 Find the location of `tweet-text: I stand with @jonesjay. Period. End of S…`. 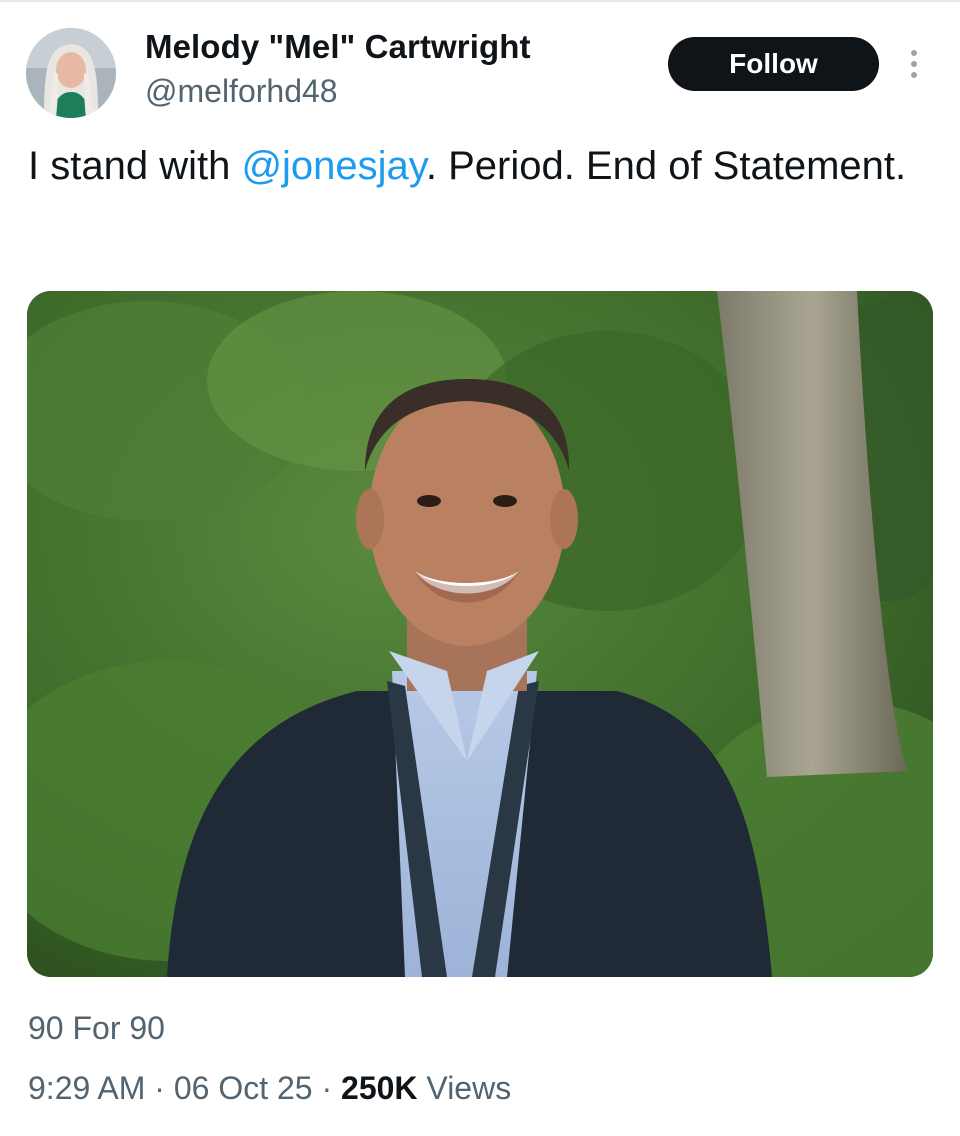

tweet-text: I stand with @jonesjay. Period. End of S… is located at coordinates (468, 166).